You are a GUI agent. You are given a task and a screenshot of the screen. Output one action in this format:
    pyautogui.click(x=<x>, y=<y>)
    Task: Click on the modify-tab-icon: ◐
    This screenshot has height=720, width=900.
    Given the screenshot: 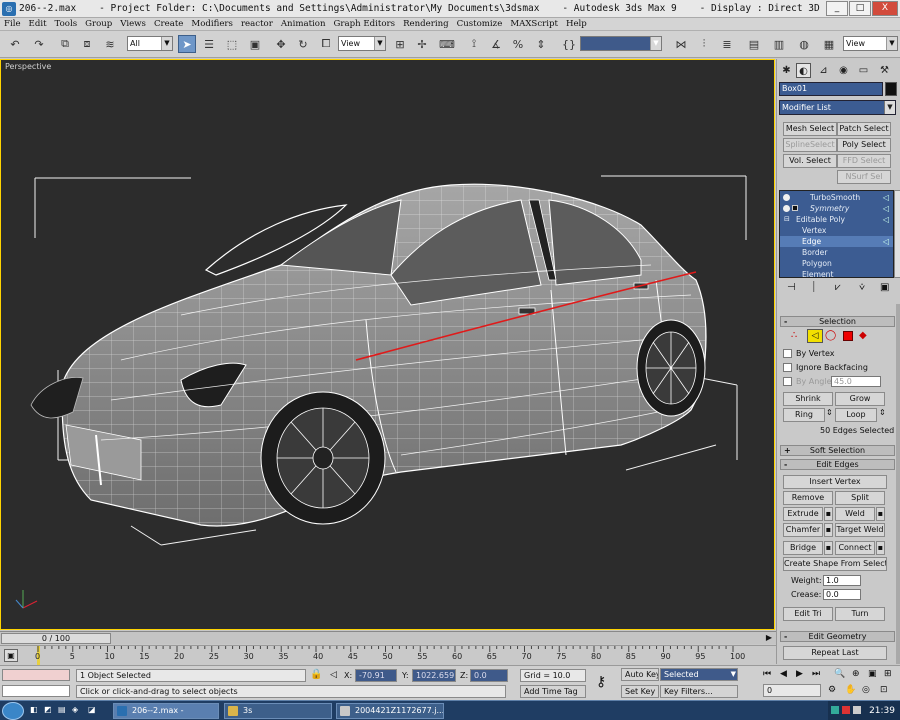 What is the action you would take?
    pyautogui.click(x=803, y=70)
    